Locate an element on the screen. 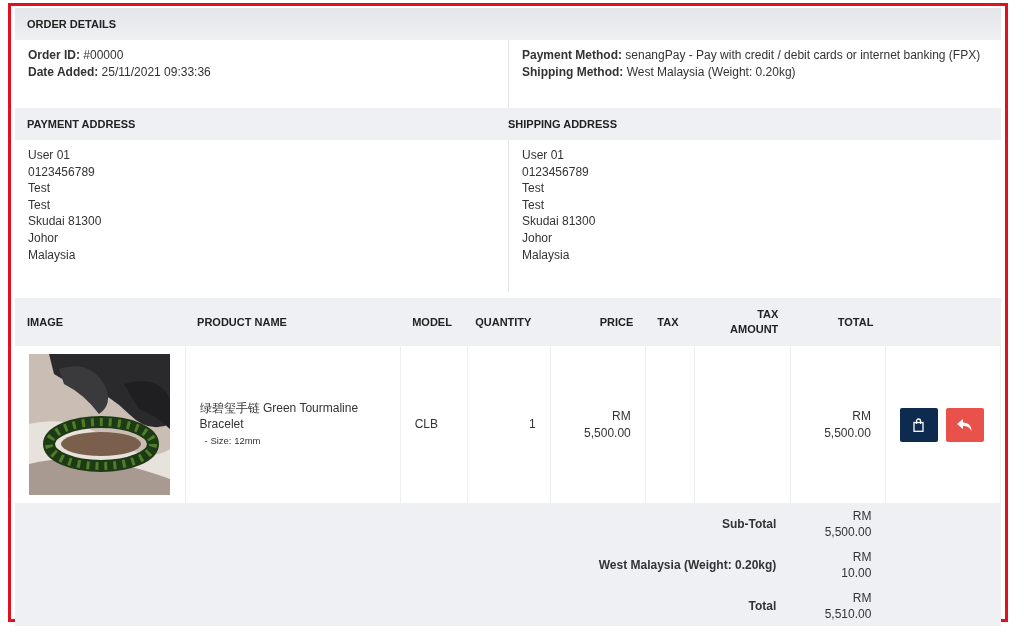  shipping-method-text: Shipping Method: West Malaysia (Weight: 0.20kg) is located at coordinates (659, 72).